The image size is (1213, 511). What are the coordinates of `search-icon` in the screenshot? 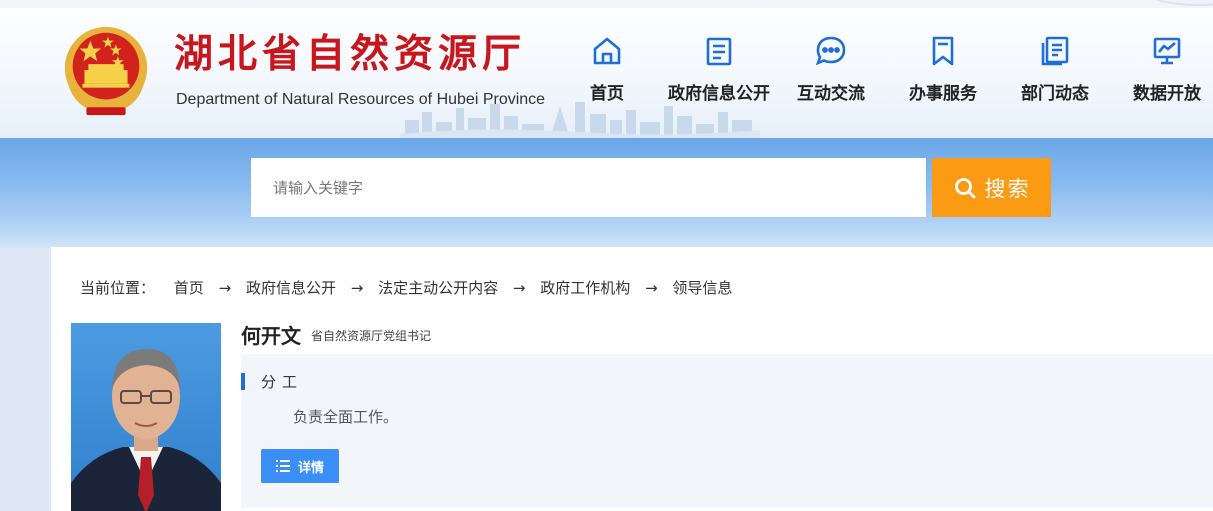 It's located at (964, 187).